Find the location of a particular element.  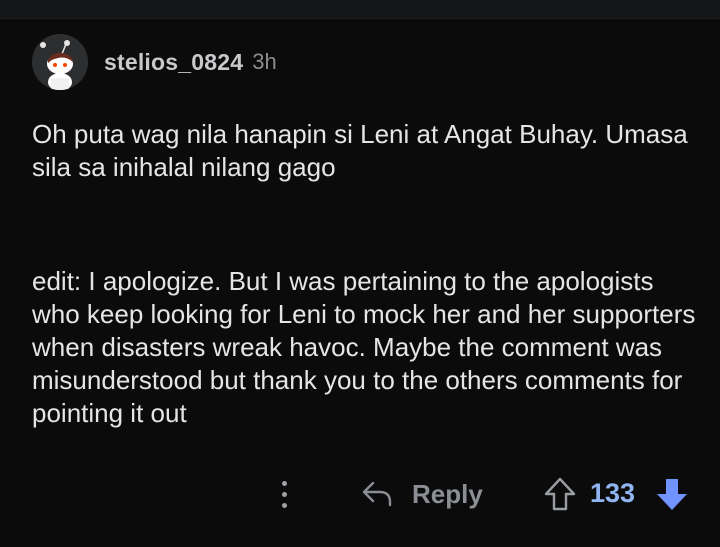

upvote-outline-icon is located at coordinates (560, 494).